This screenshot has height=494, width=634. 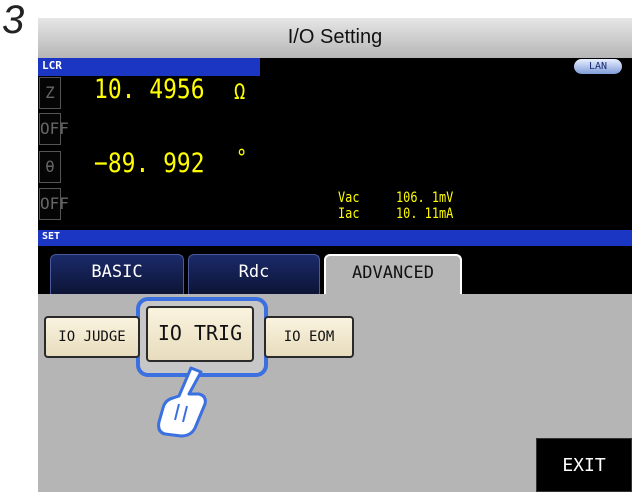 I want to click on vac-value: 106. 1mV, so click(x=425, y=198).